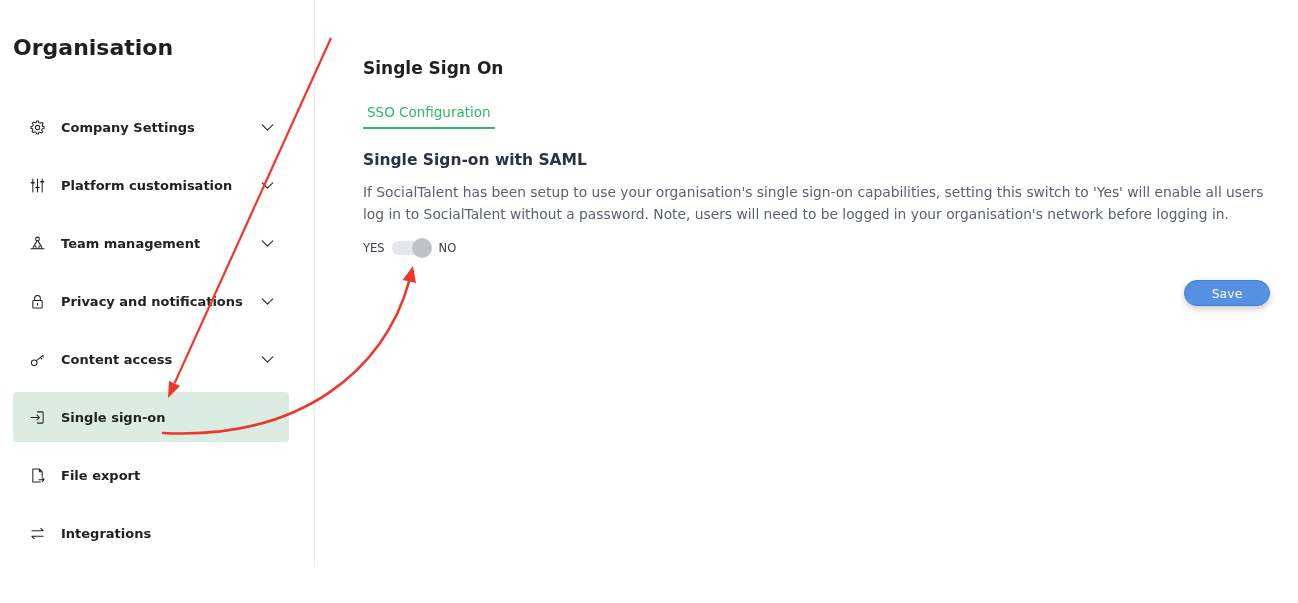 The width and height of the screenshot is (1298, 603). I want to click on toggle-switch, so click(411, 248).